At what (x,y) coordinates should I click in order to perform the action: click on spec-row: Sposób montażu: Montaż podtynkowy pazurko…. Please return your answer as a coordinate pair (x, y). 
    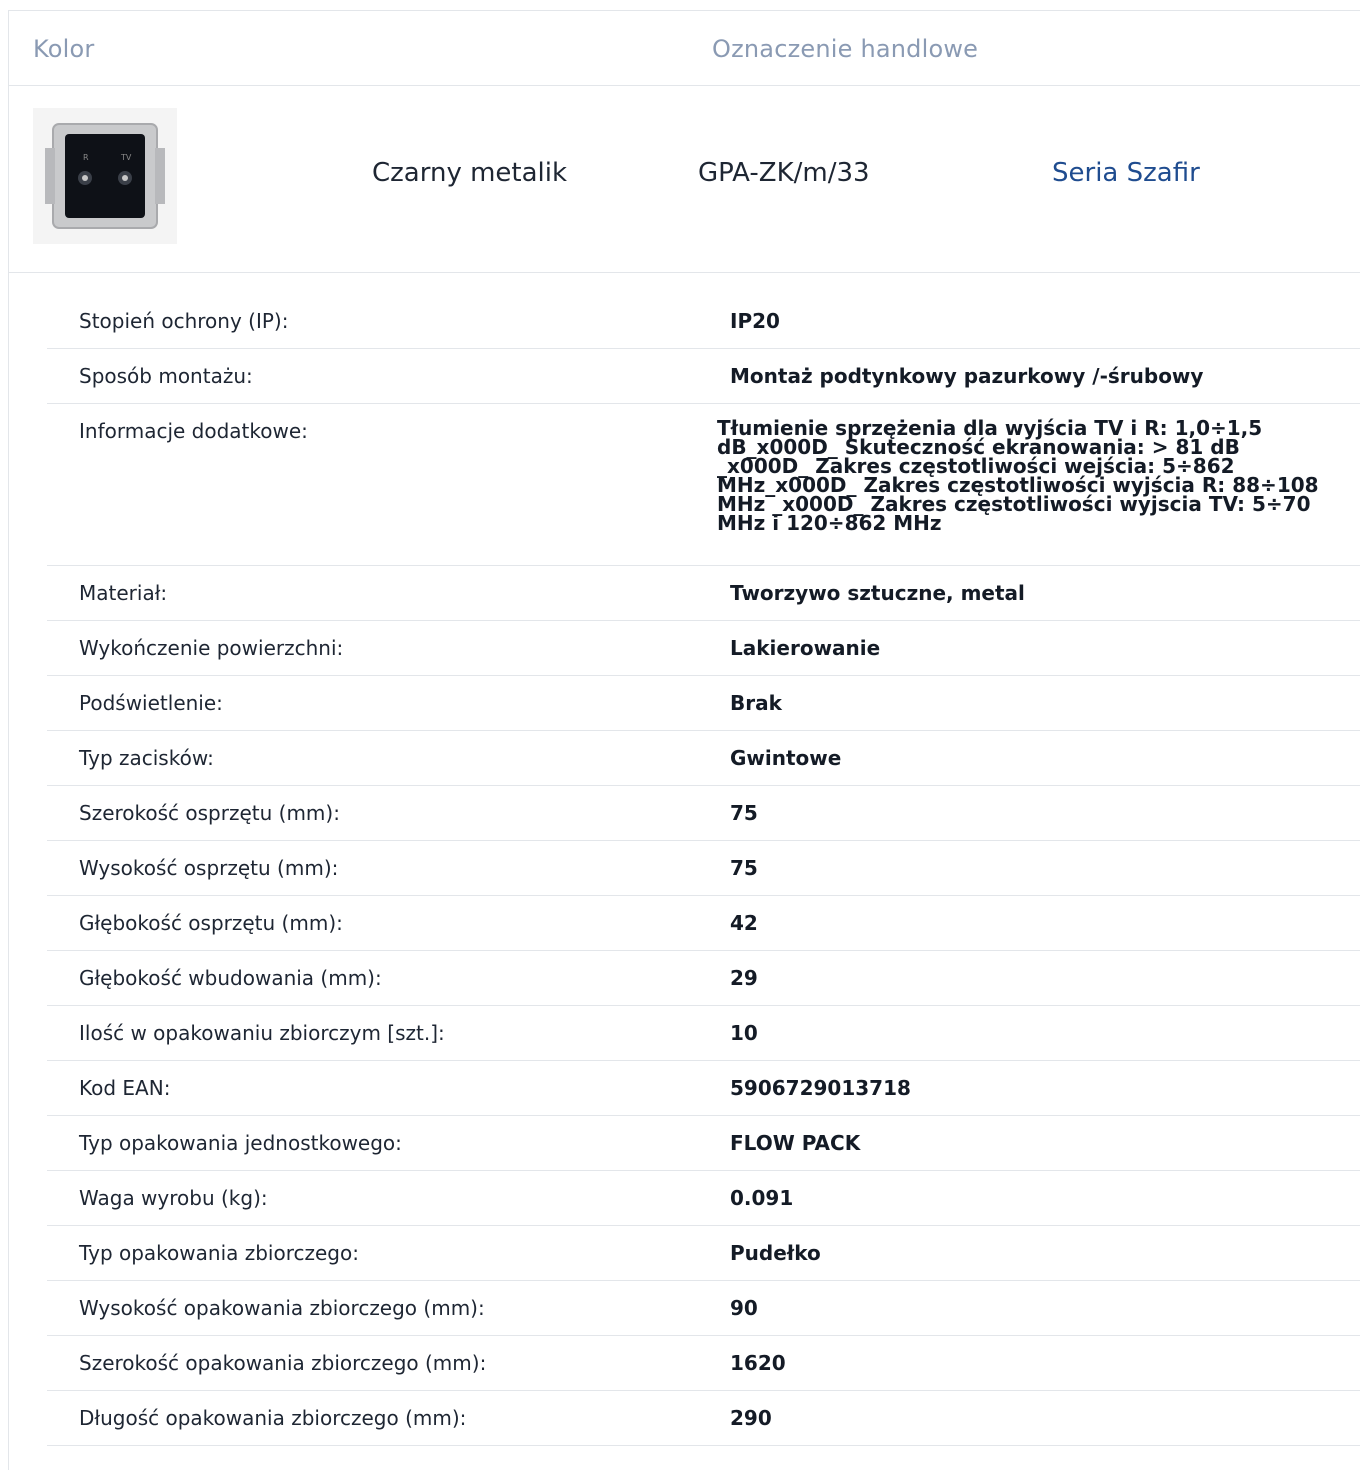
    Looking at the image, I should click on (703, 376).